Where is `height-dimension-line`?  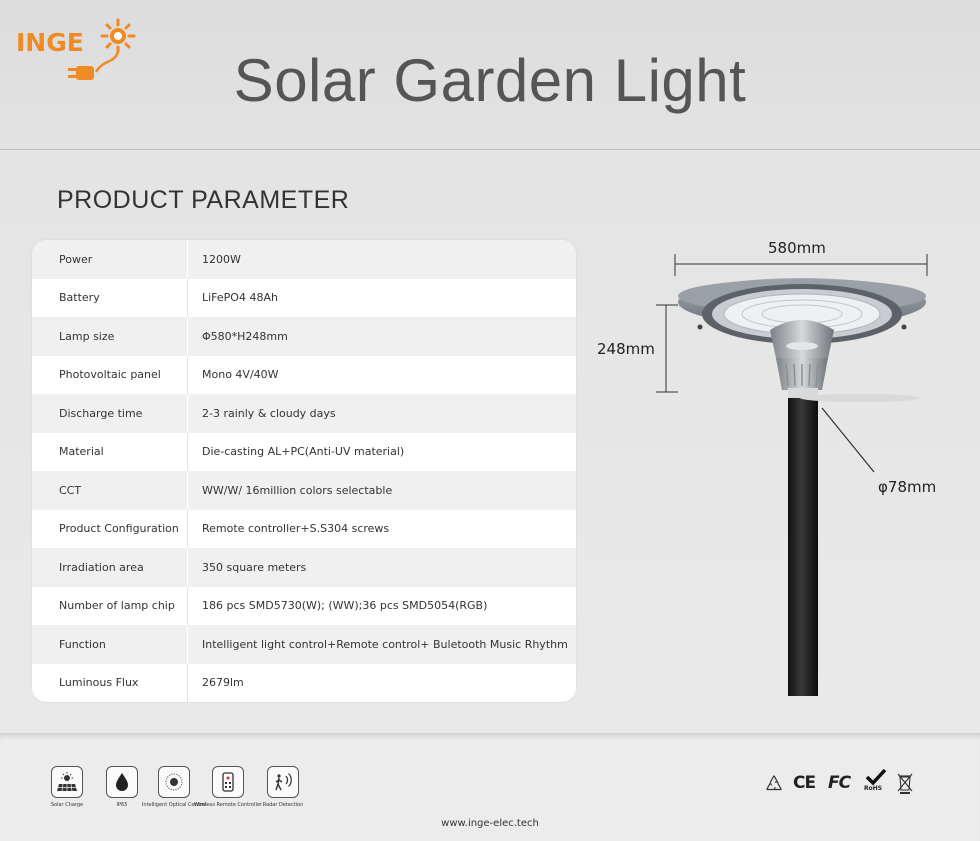
height-dimension-line is located at coordinates (667, 348).